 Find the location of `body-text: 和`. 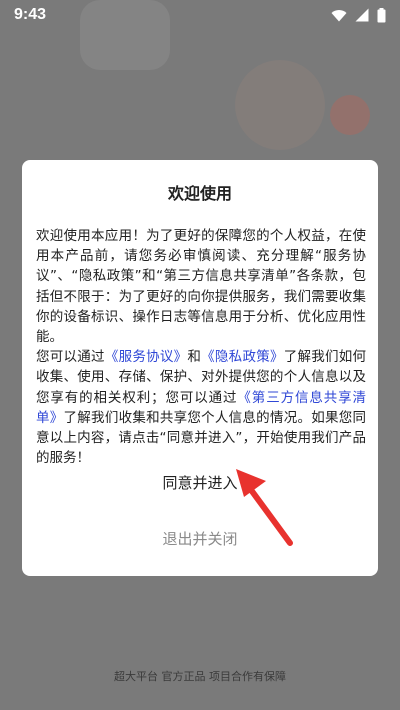

body-text: 和 is located at coordinates (194, 357).